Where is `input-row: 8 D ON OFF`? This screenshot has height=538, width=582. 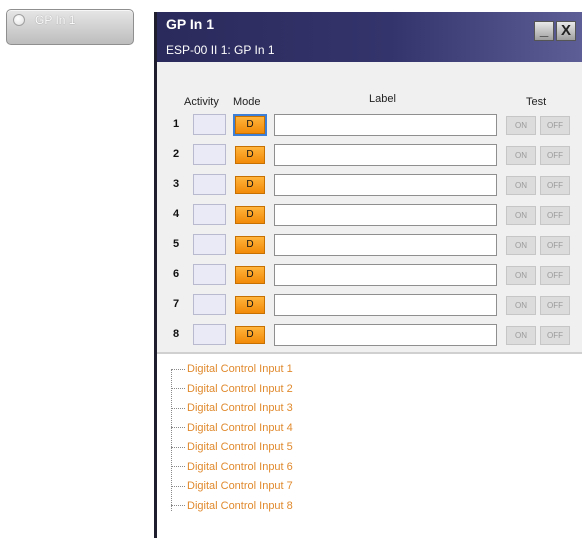
input-row: 8 D ON OFF is located at coordinates (369, 335).